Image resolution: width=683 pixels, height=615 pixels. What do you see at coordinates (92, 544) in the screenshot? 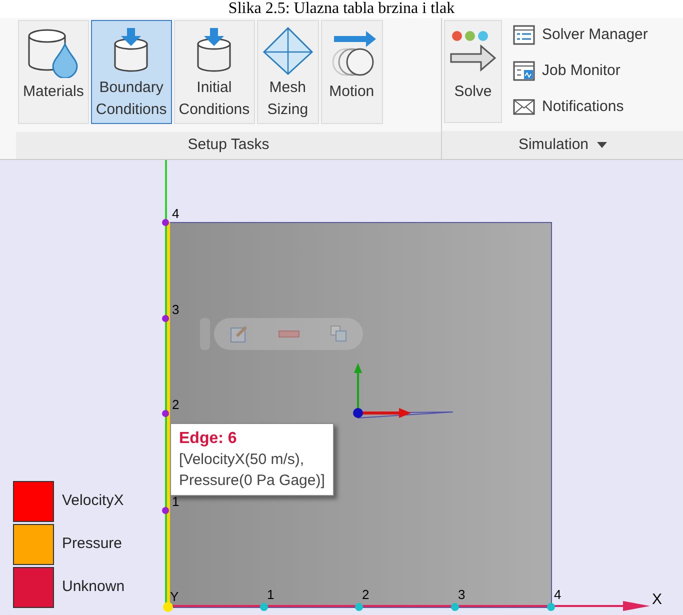
I see `legend-label: Pressure` at bounding box center [92, 544].